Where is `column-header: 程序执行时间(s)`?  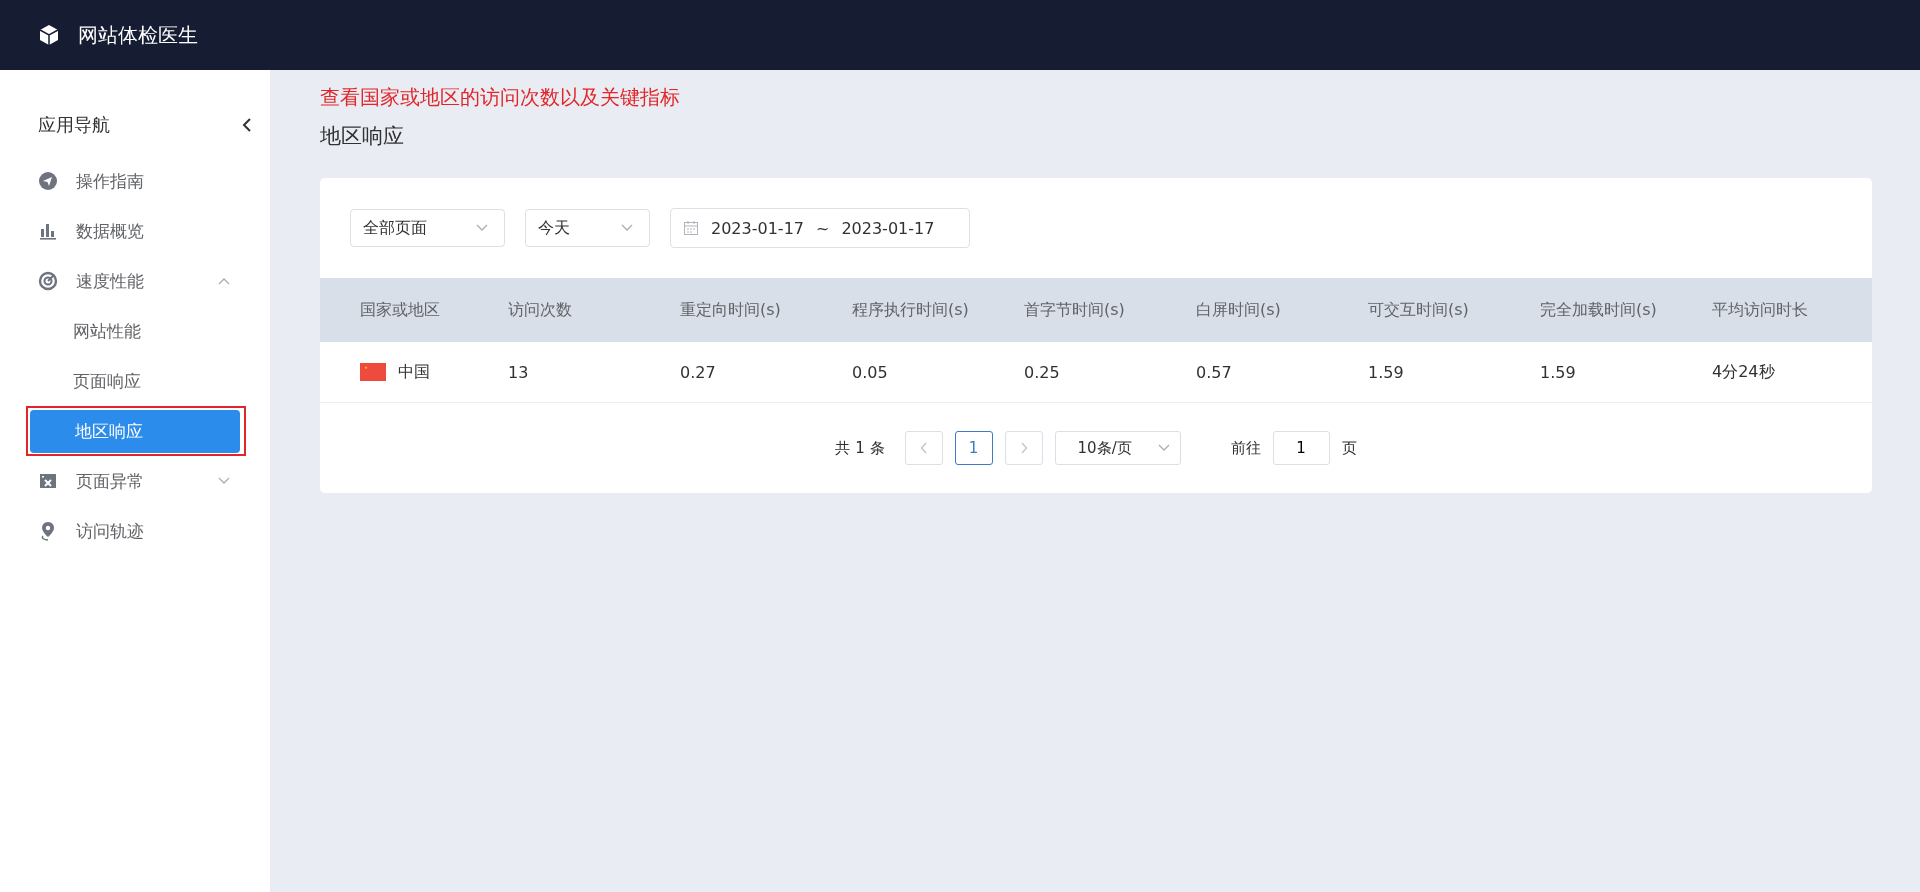 column-header: 程序执行时间(s) is located at coordinates (911, 310).